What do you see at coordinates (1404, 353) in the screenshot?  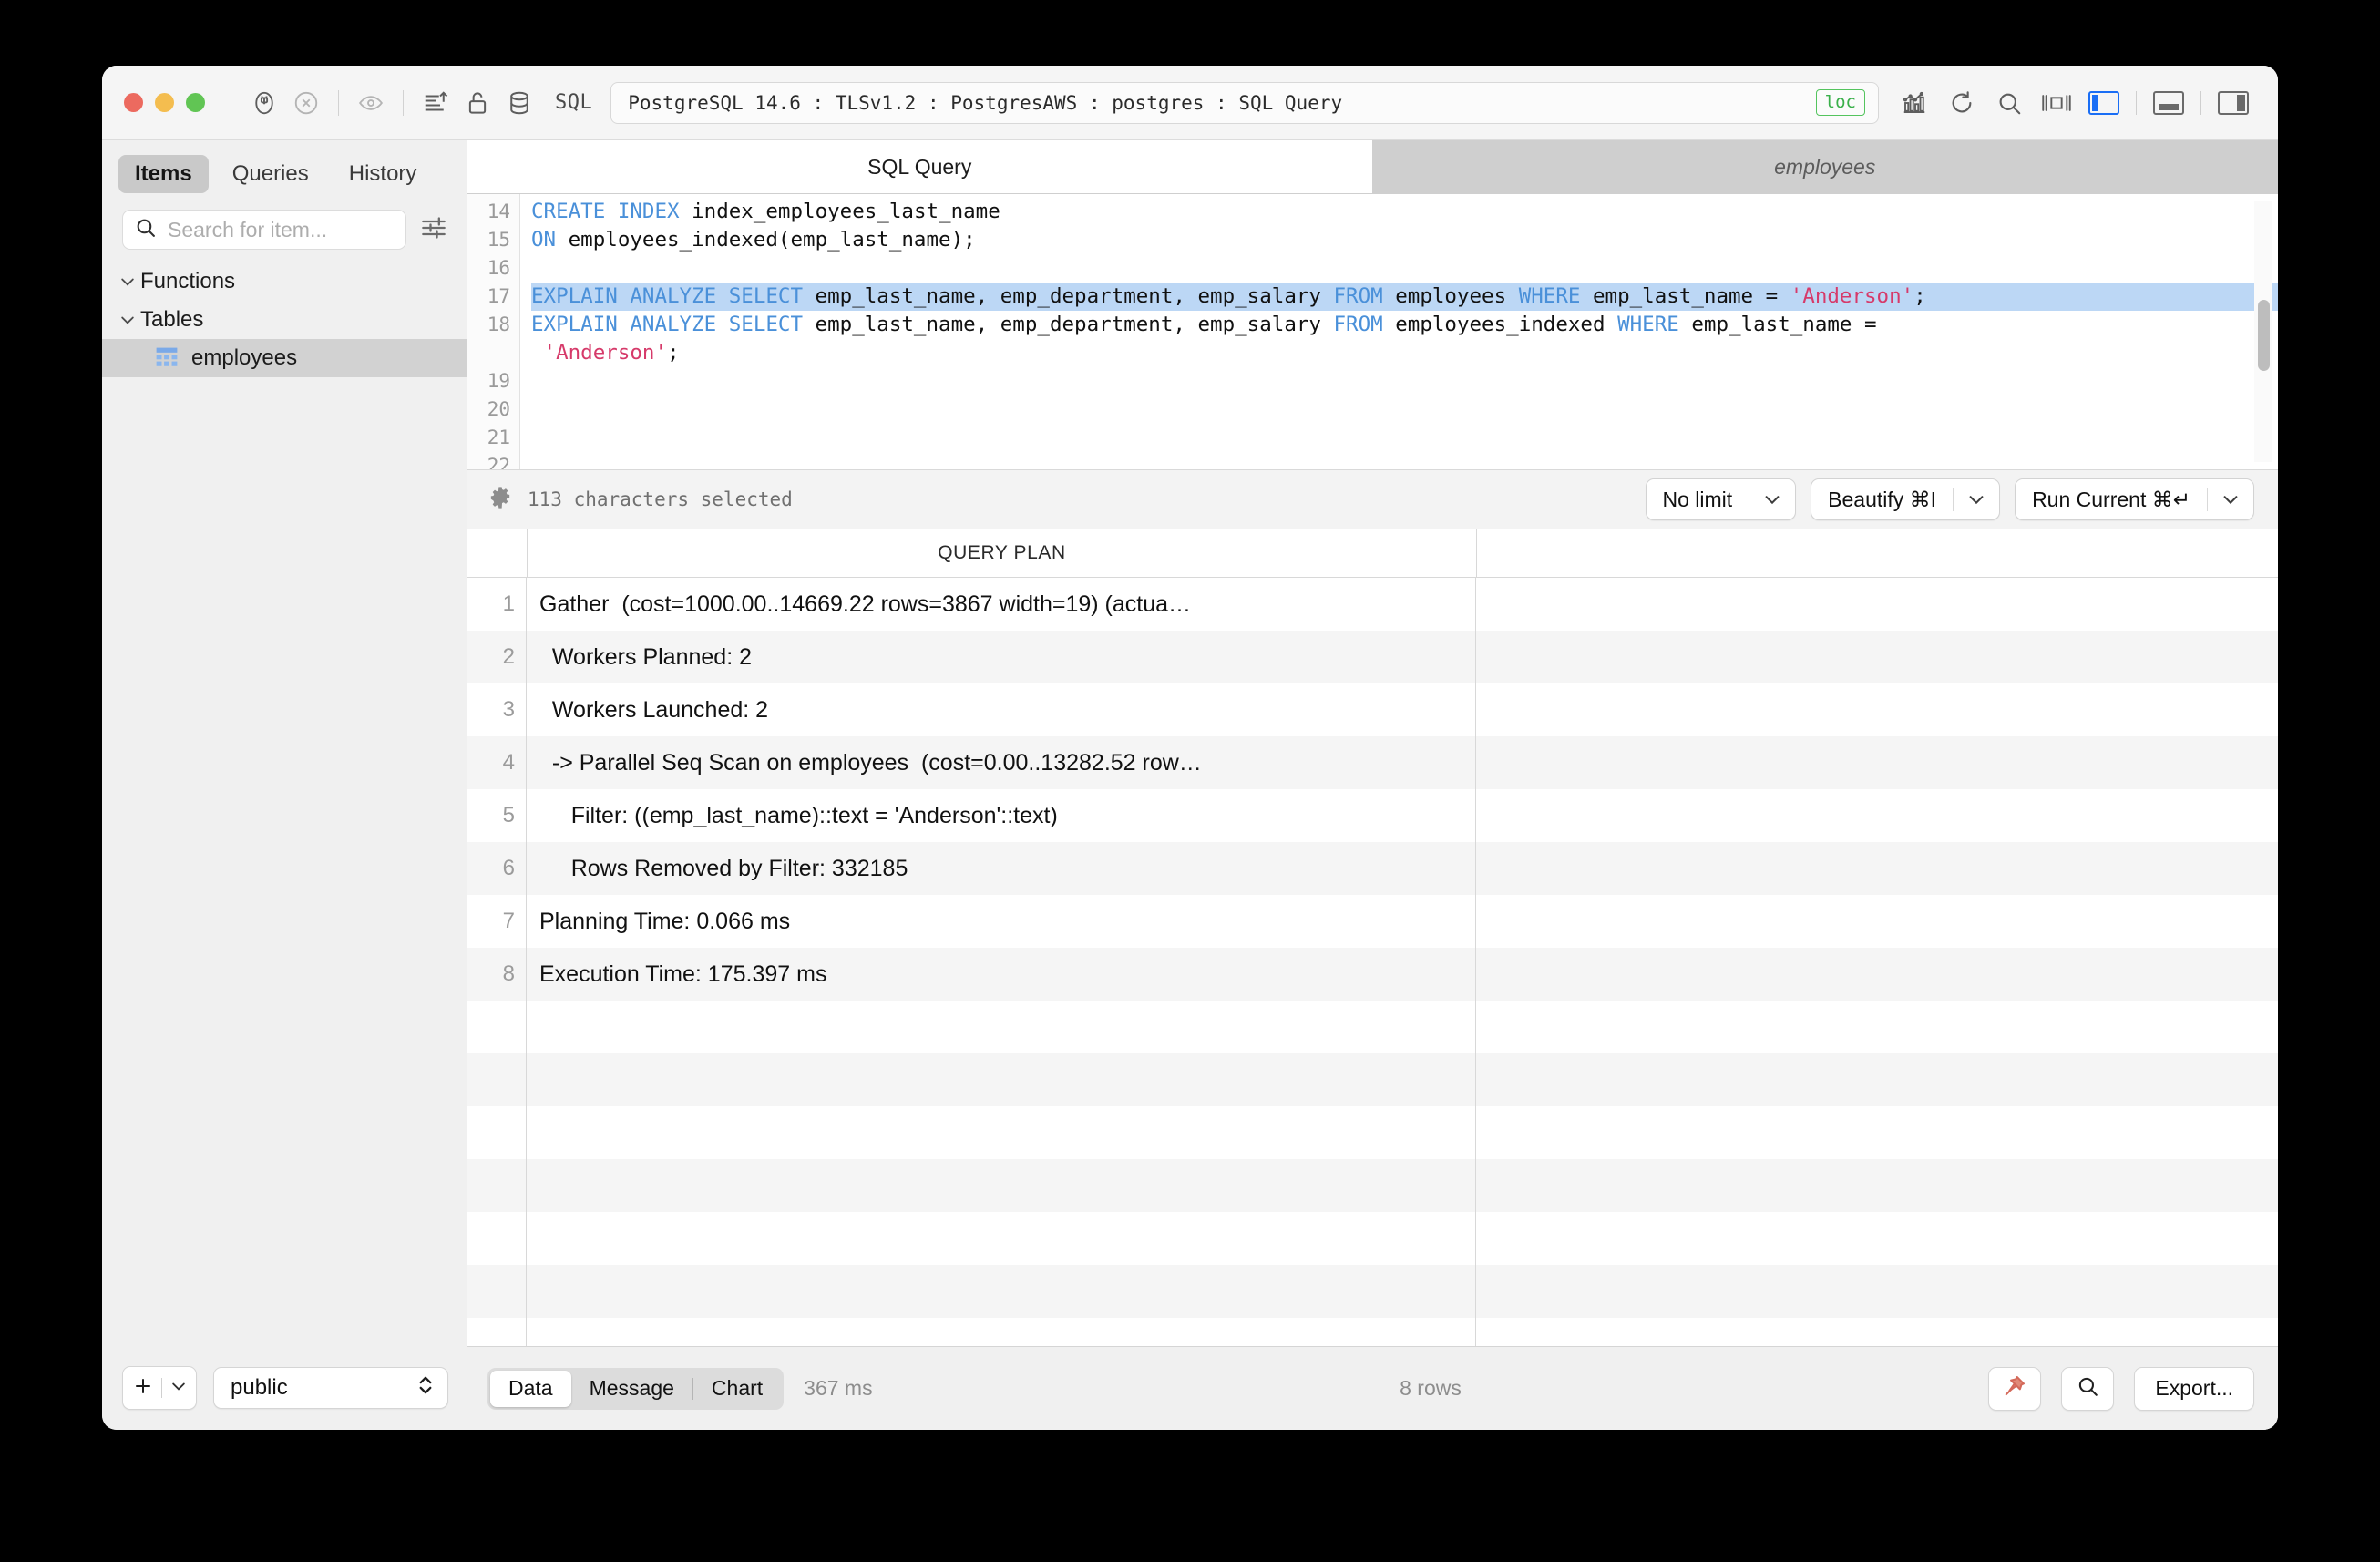 I see `code-line: 'Anderson';` at bounding box center [1404, 353].